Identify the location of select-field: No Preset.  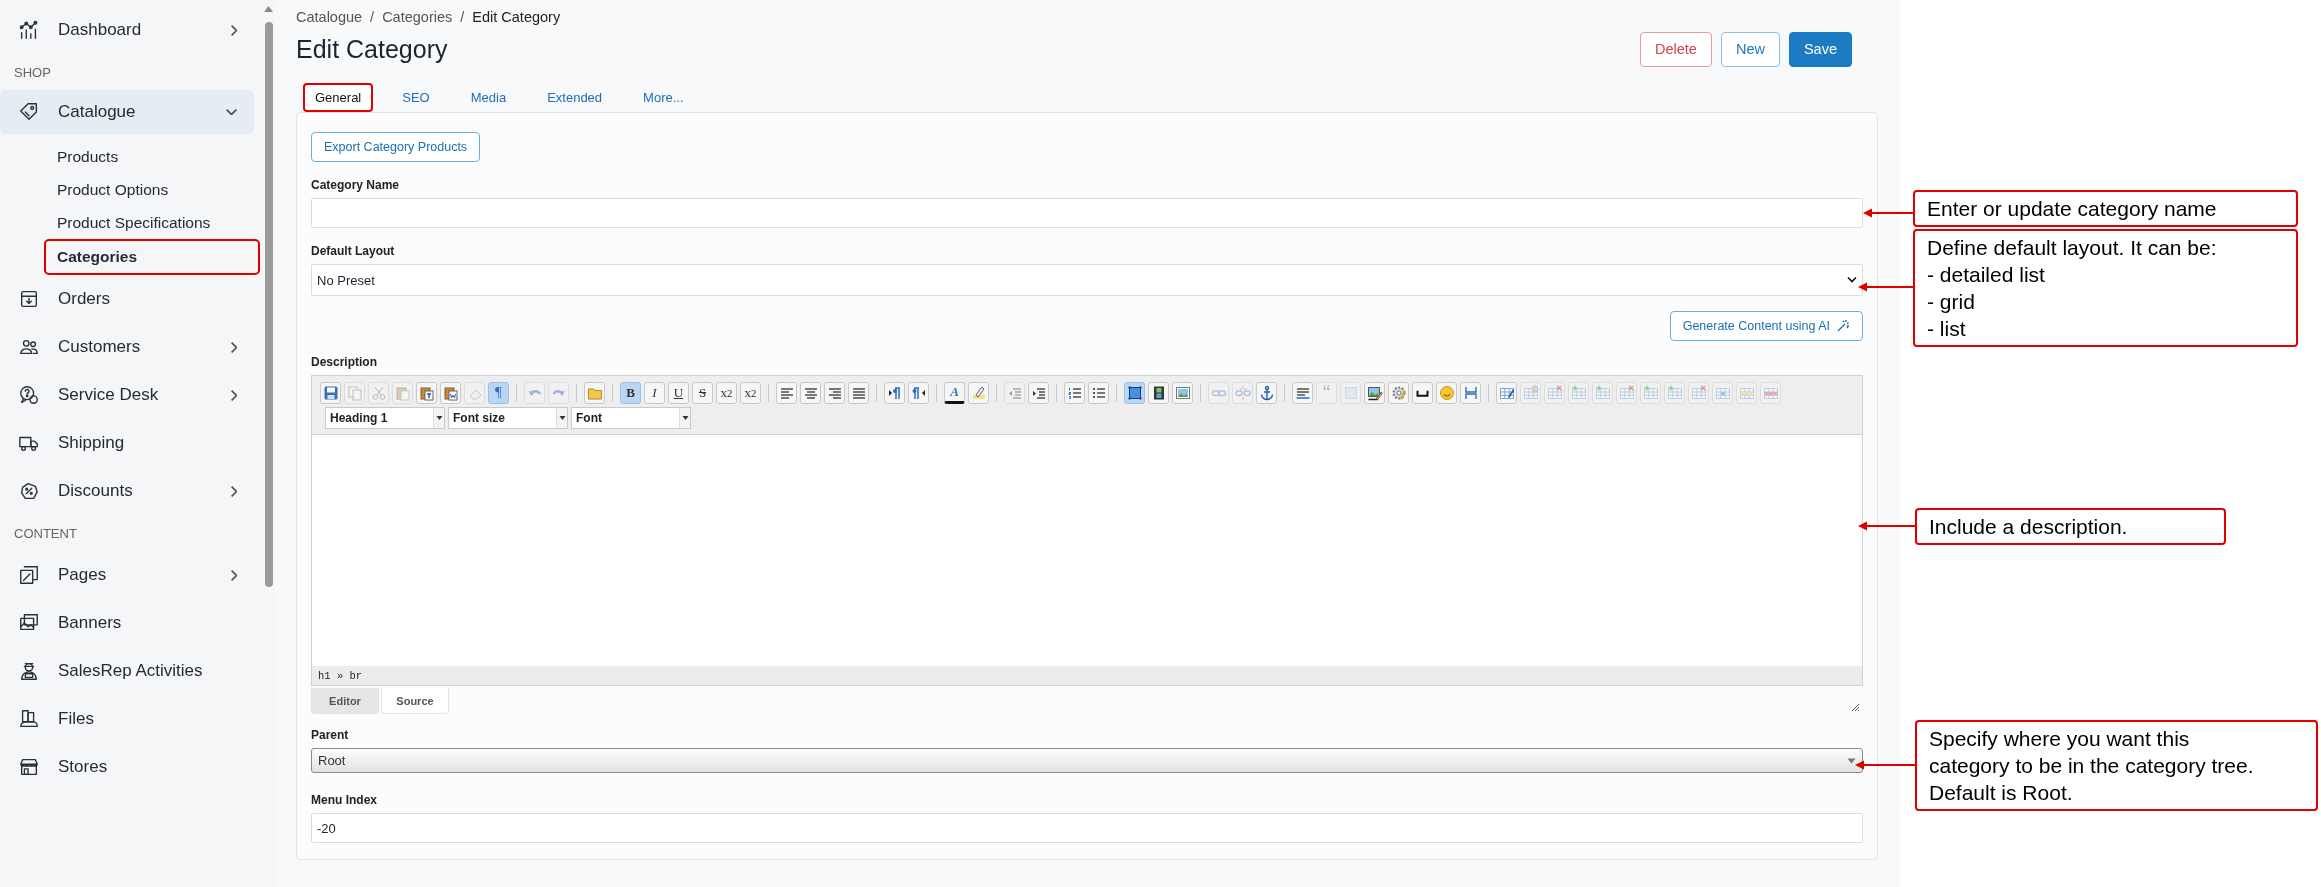
(1087, 280).